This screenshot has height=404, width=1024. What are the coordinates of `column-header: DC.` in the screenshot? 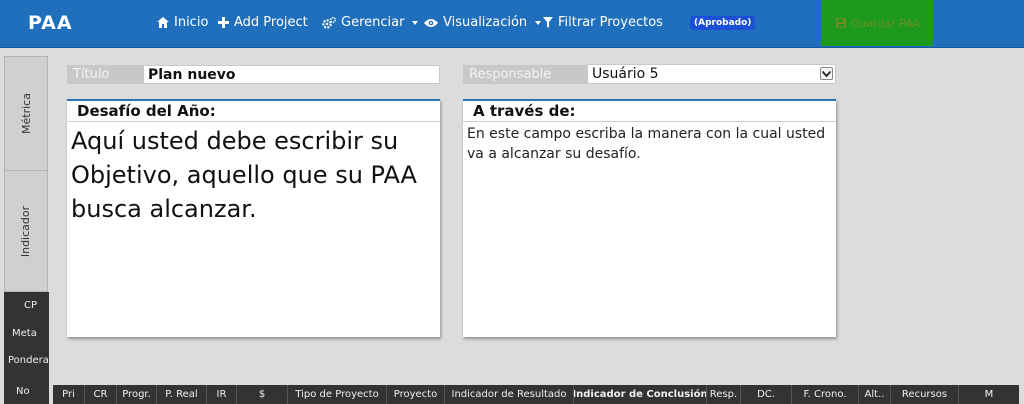 It's located at (766, 394).